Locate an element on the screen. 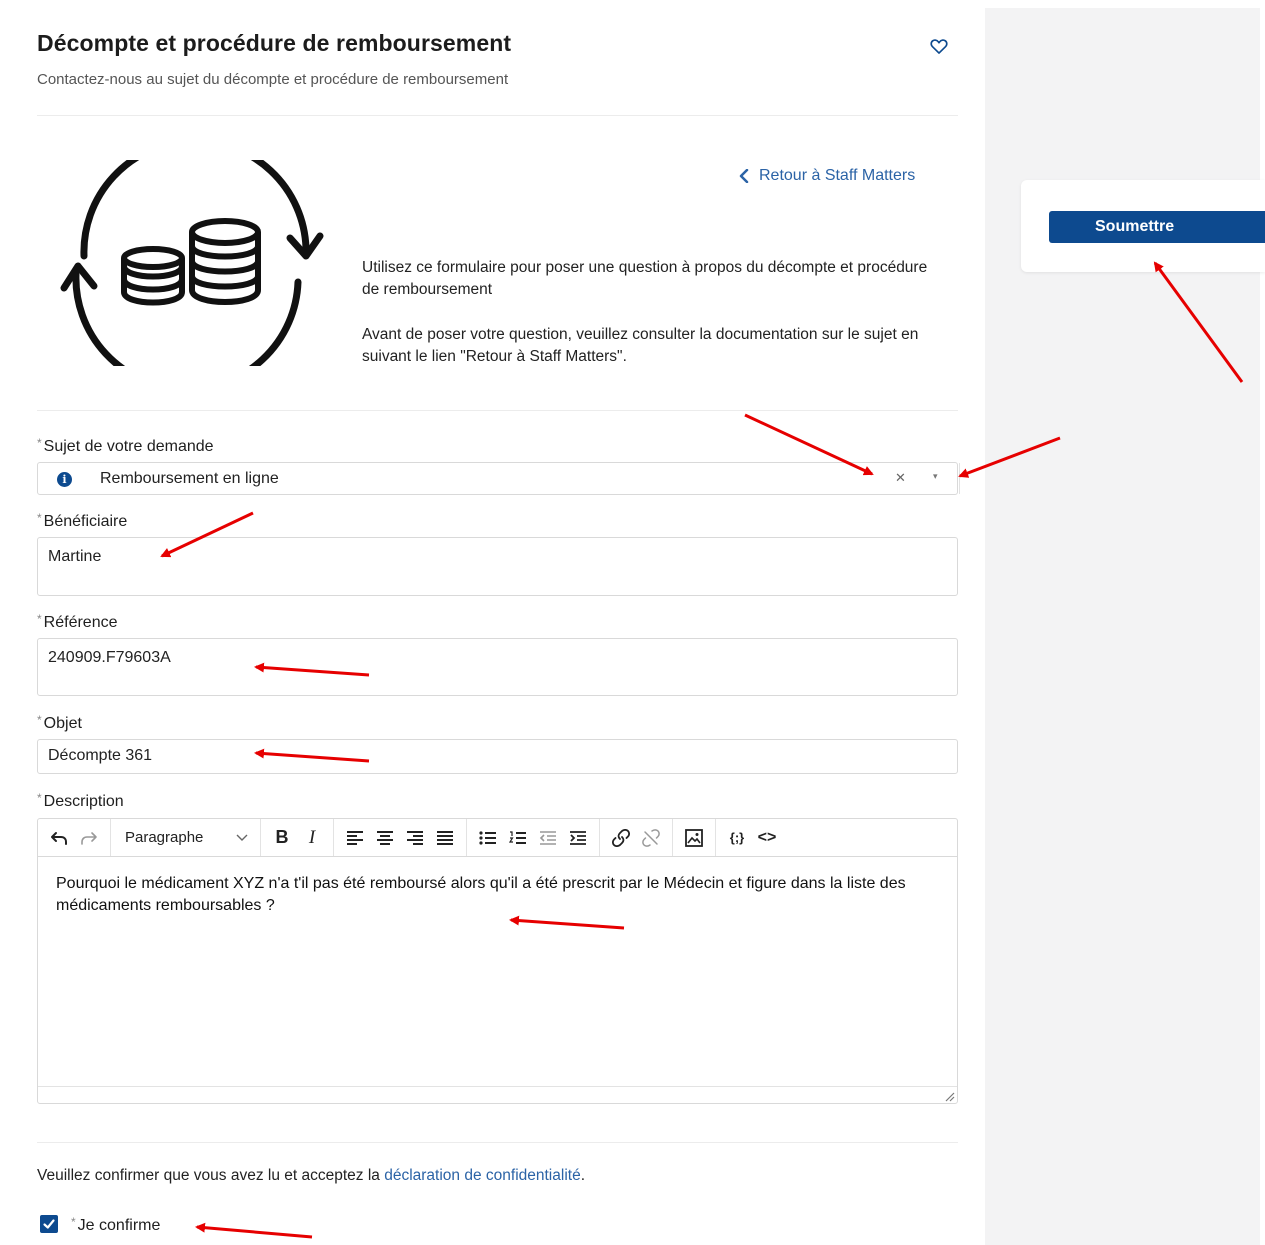  paragraph-format-value: Paragraphe is located at coordinates (164, 837).